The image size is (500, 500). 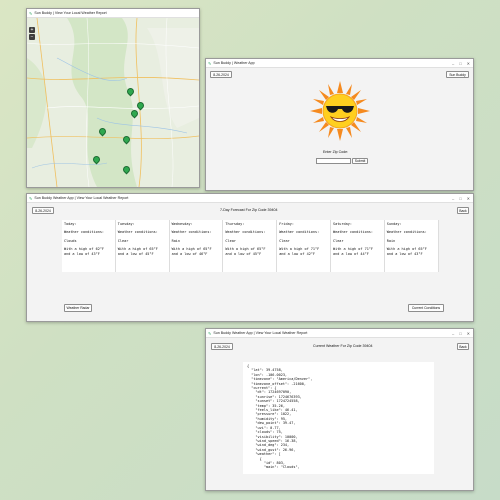 I want to click on sun-window-title: Sun Buddy | Weather App, so click(x=234, y=63).